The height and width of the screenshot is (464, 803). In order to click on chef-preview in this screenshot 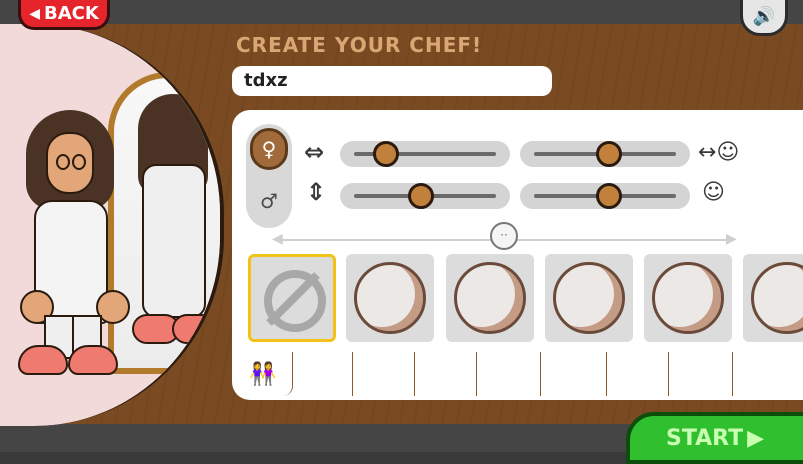, I will do `click(75, 245)`.